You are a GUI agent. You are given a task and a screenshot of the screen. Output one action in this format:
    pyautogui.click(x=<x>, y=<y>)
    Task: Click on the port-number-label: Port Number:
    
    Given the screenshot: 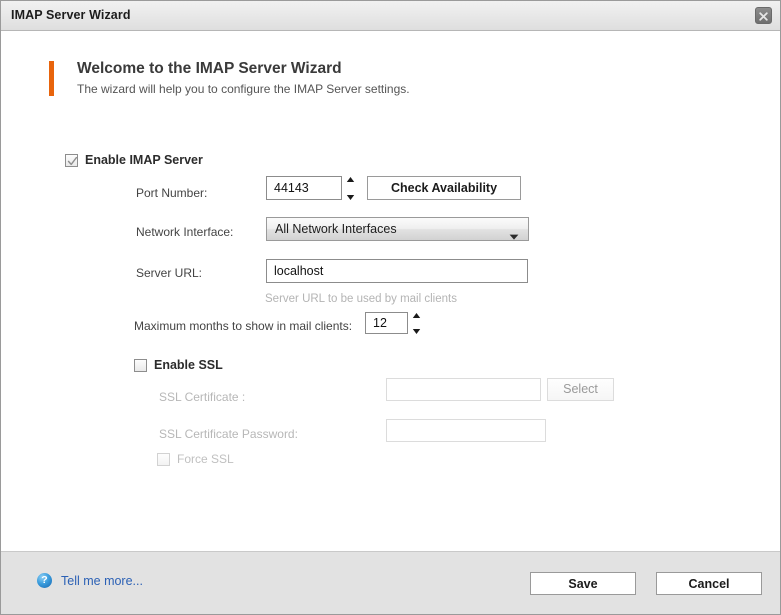 What is the action you would take?
    pyautogui.click(x=171, y=193)
    